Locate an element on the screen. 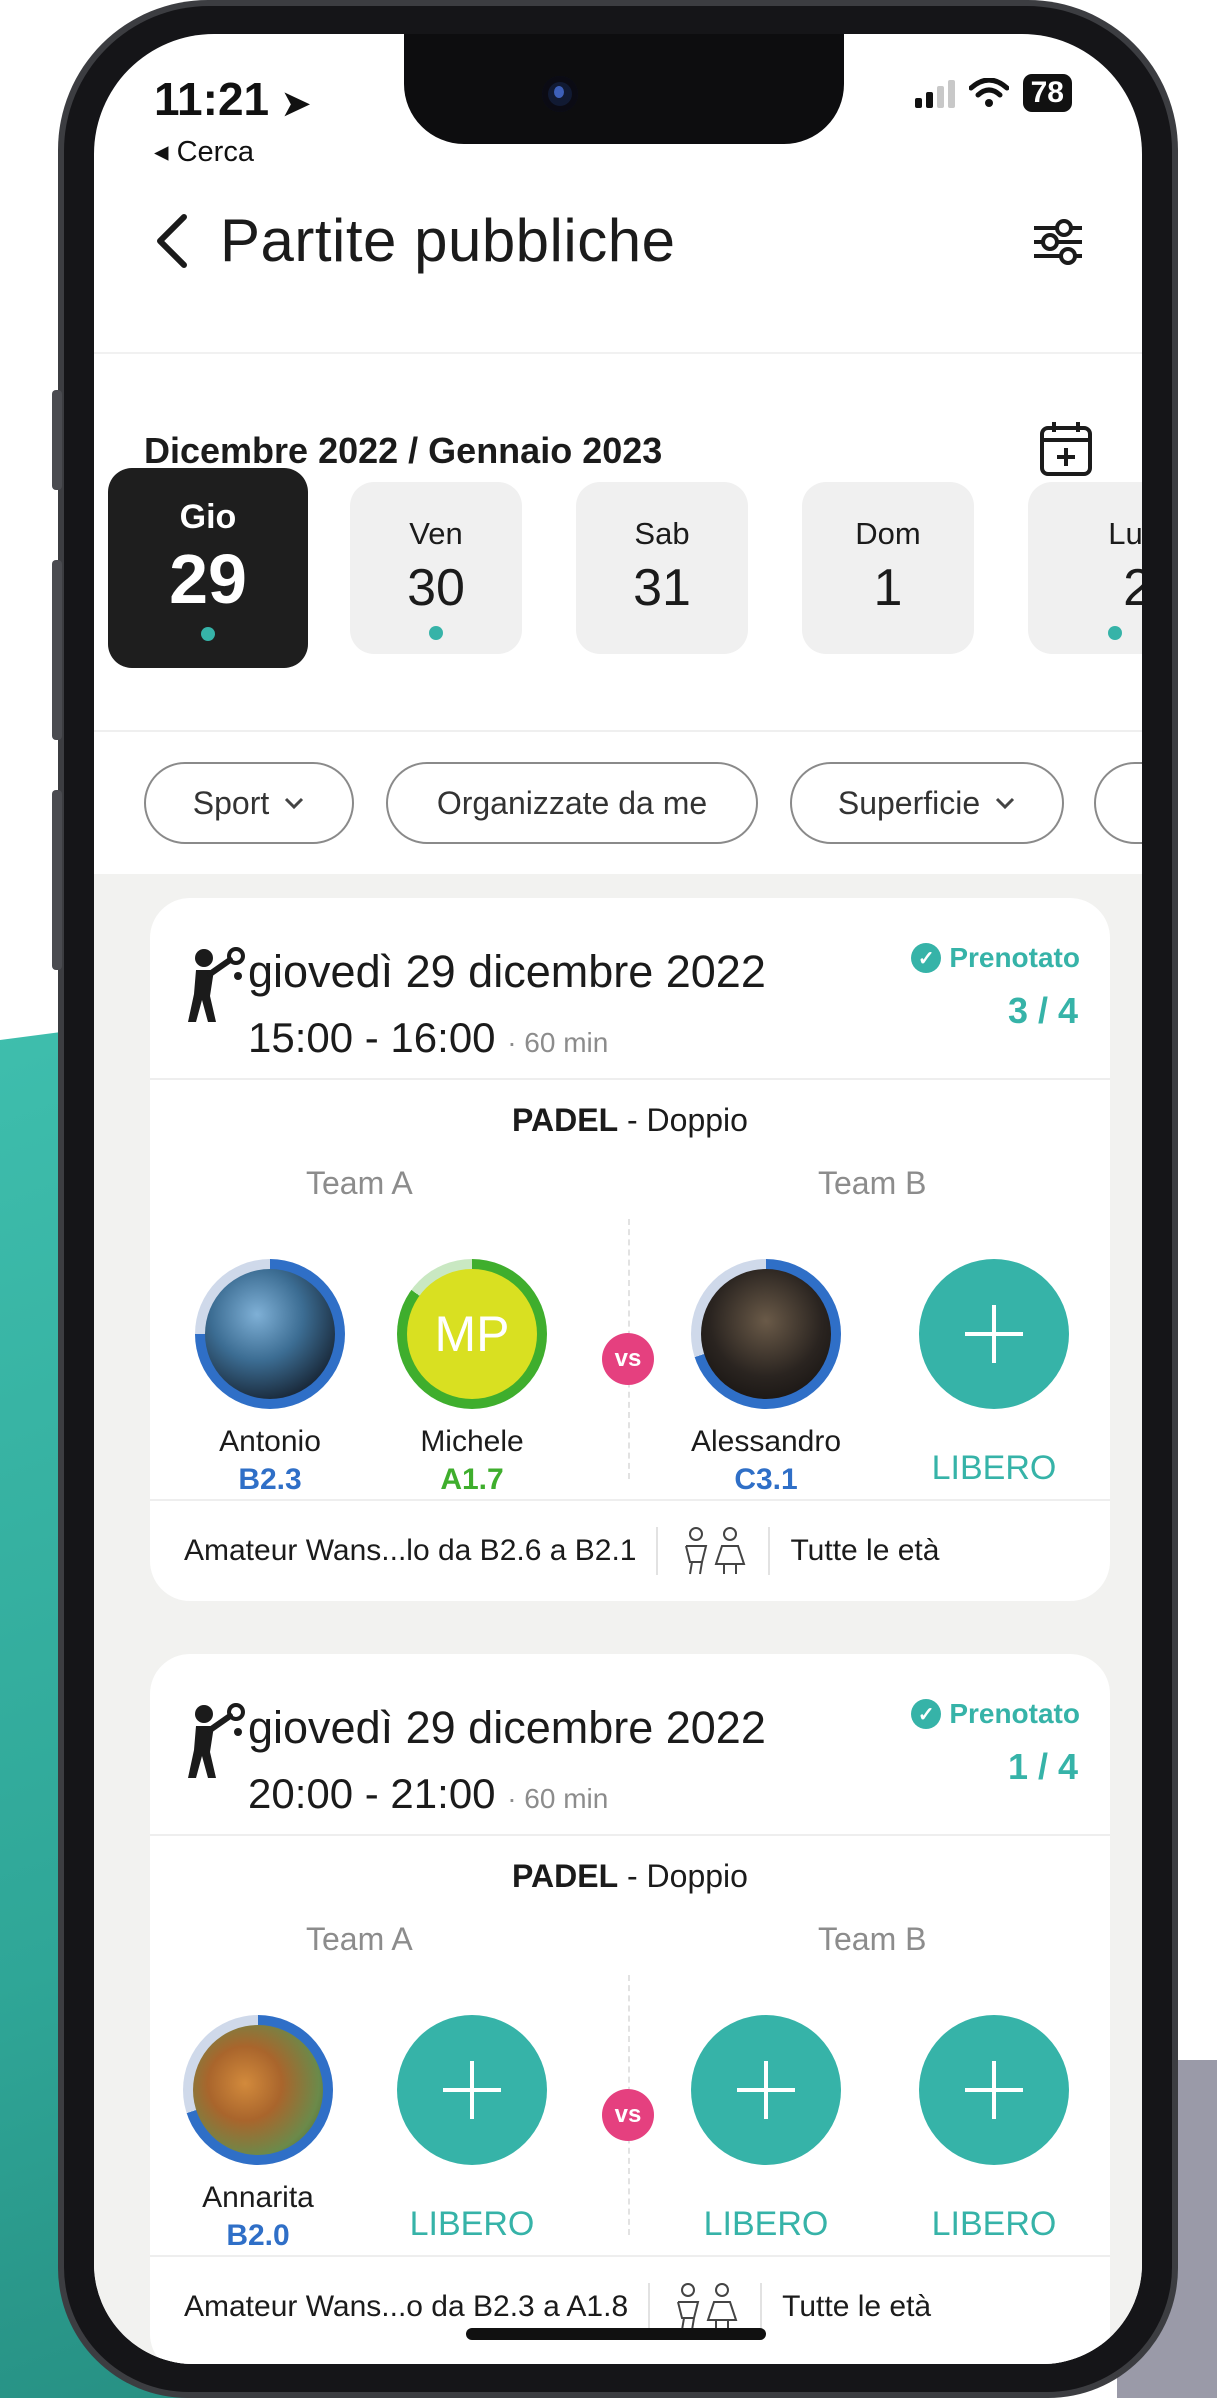  player-level: C3.1 is located at coordinates (766, 1479).